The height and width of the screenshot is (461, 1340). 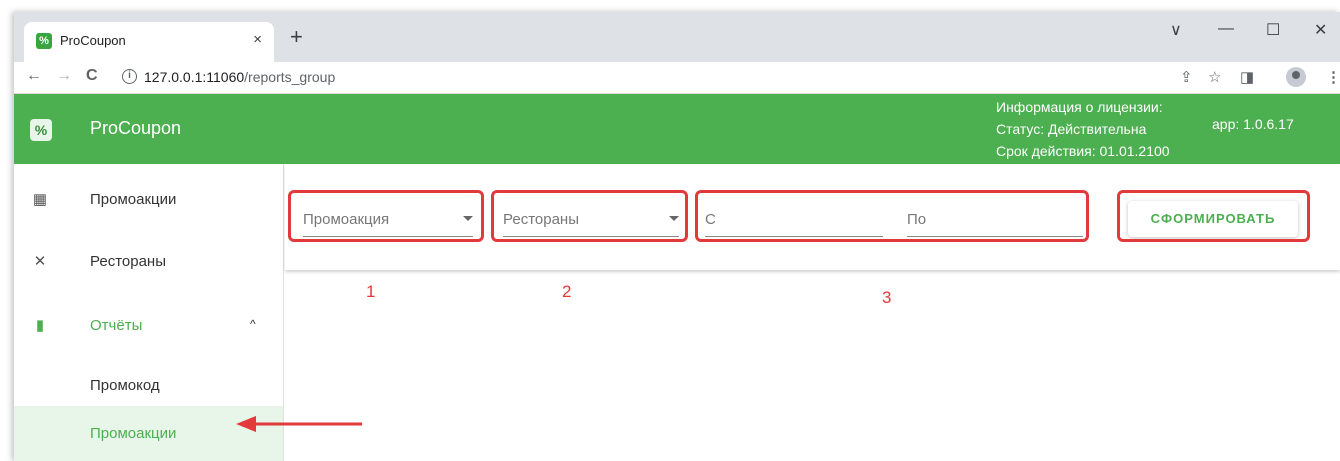 What do you see at coordinates (1333, 77) in the screenshot?
I see `menu-icon: ⋮` at bounding box center [1333, 77].